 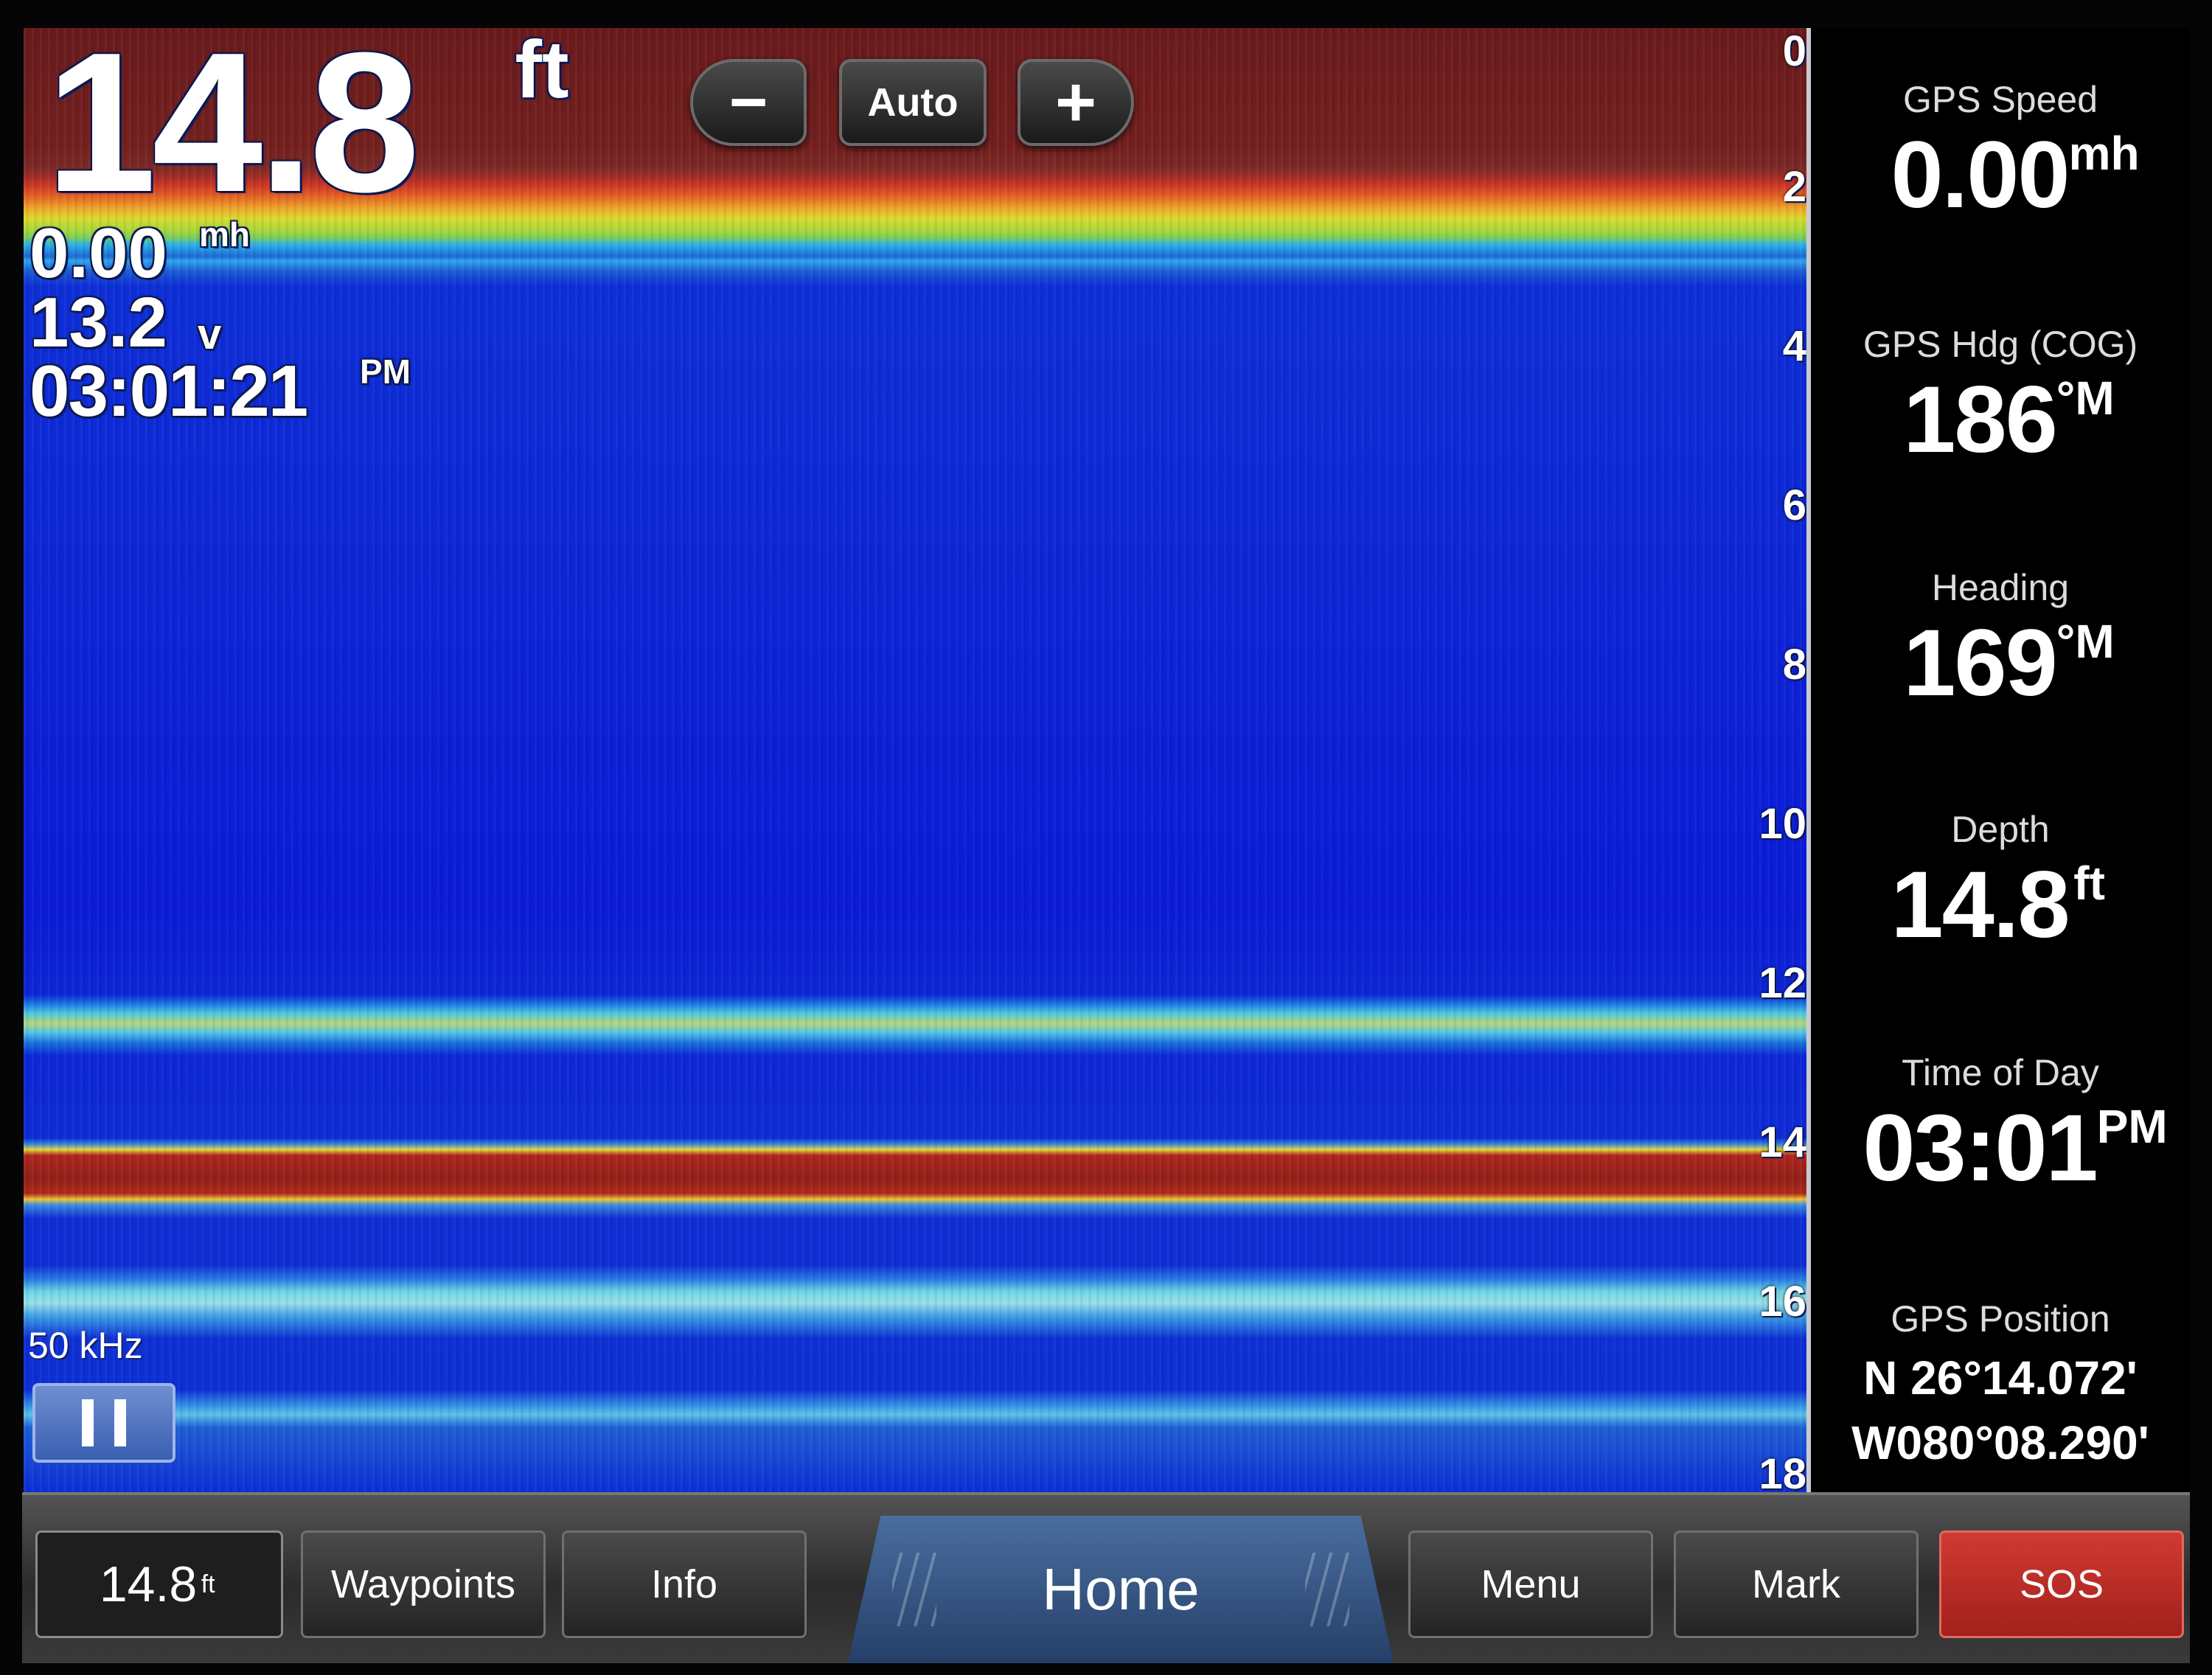 What do you see at coordinates (1980, 1148) in the screenshot?
I see `time-of-day-value: 03:01` at bounding box center [1980, 1148].